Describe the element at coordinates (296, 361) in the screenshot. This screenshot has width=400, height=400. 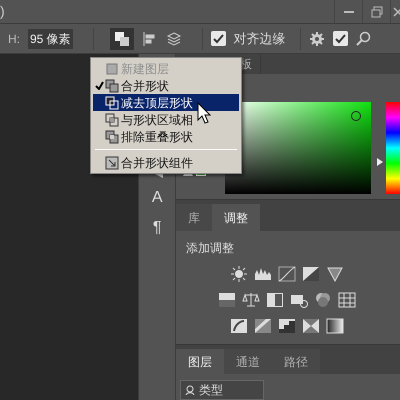
I see `panel-tab: 路径` at that location.